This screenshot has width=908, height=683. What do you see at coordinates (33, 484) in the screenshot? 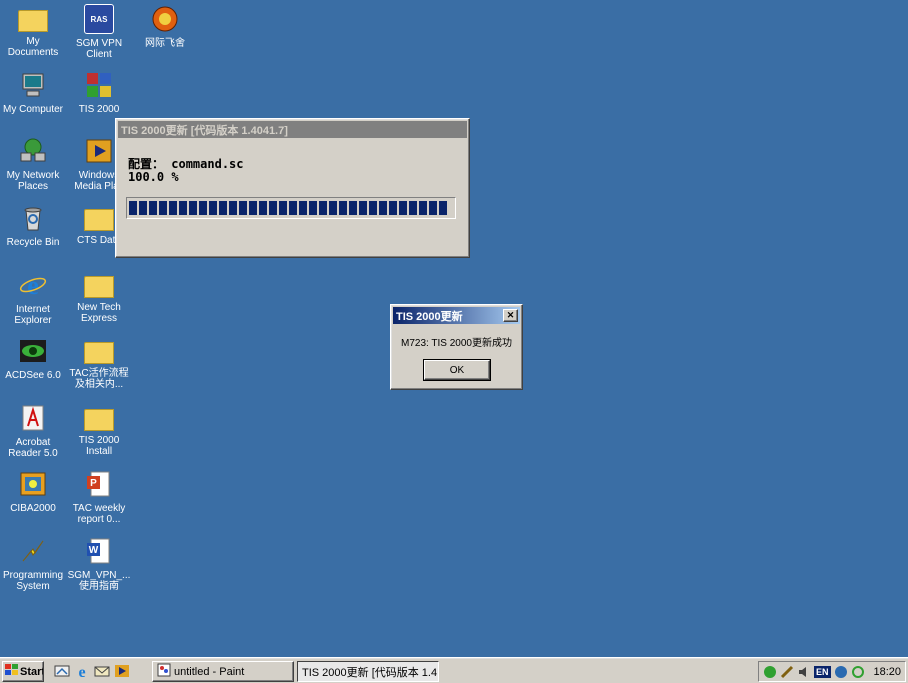
I see `ciba-icon` at bounding box center [33, 484].